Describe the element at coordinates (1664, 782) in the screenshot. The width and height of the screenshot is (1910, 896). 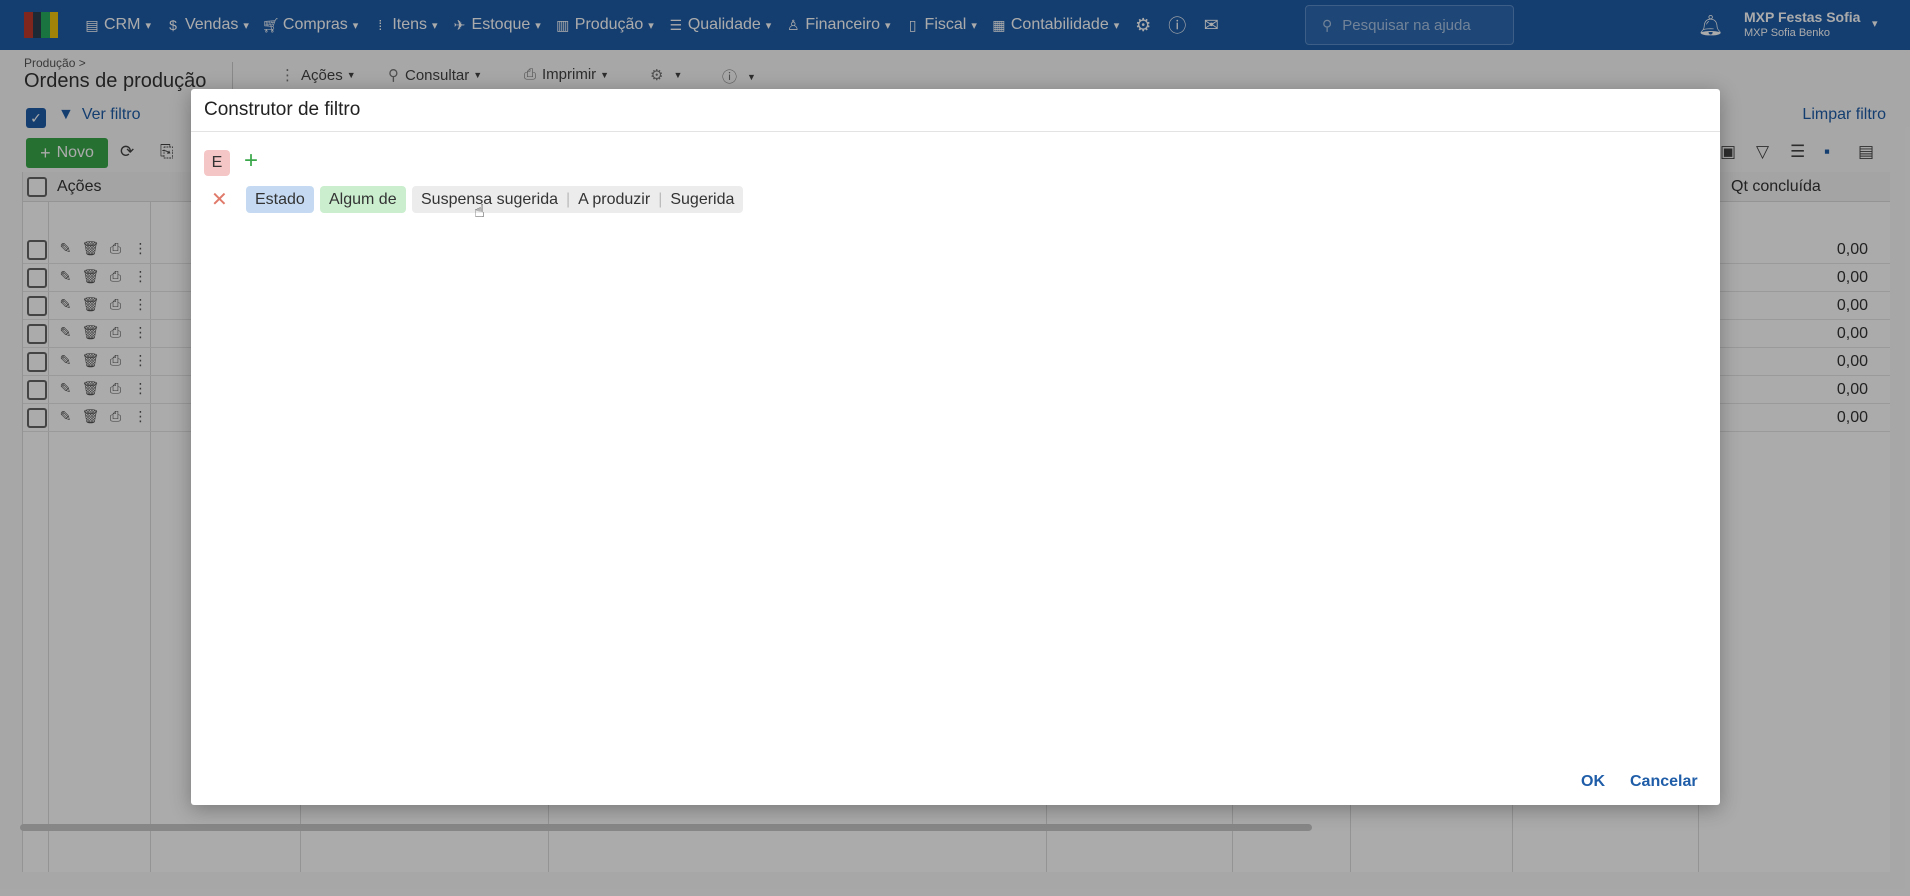
I see `cancel-button: Cancelar` at that location.